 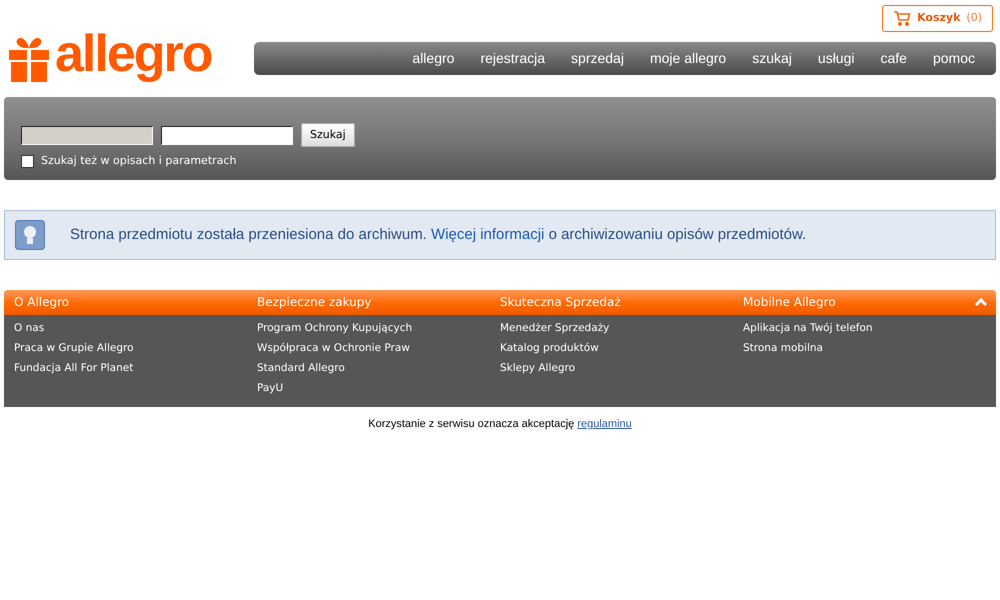 What do you see at coordinates (270, 388) in the screenshot?
I see `footer-link: PayU` at bounding box center [270, 388].